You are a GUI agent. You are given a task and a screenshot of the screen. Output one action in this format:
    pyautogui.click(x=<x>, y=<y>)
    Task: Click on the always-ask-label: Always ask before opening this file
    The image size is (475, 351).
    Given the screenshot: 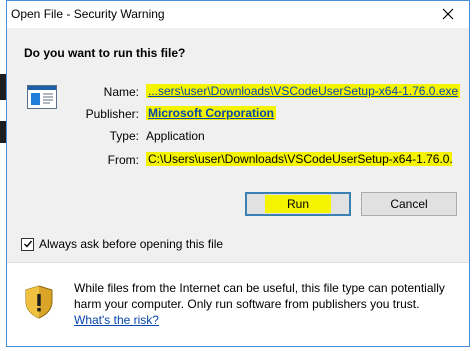 What is the action you would take?
    pyautogui.click(x=131, y=244)
    